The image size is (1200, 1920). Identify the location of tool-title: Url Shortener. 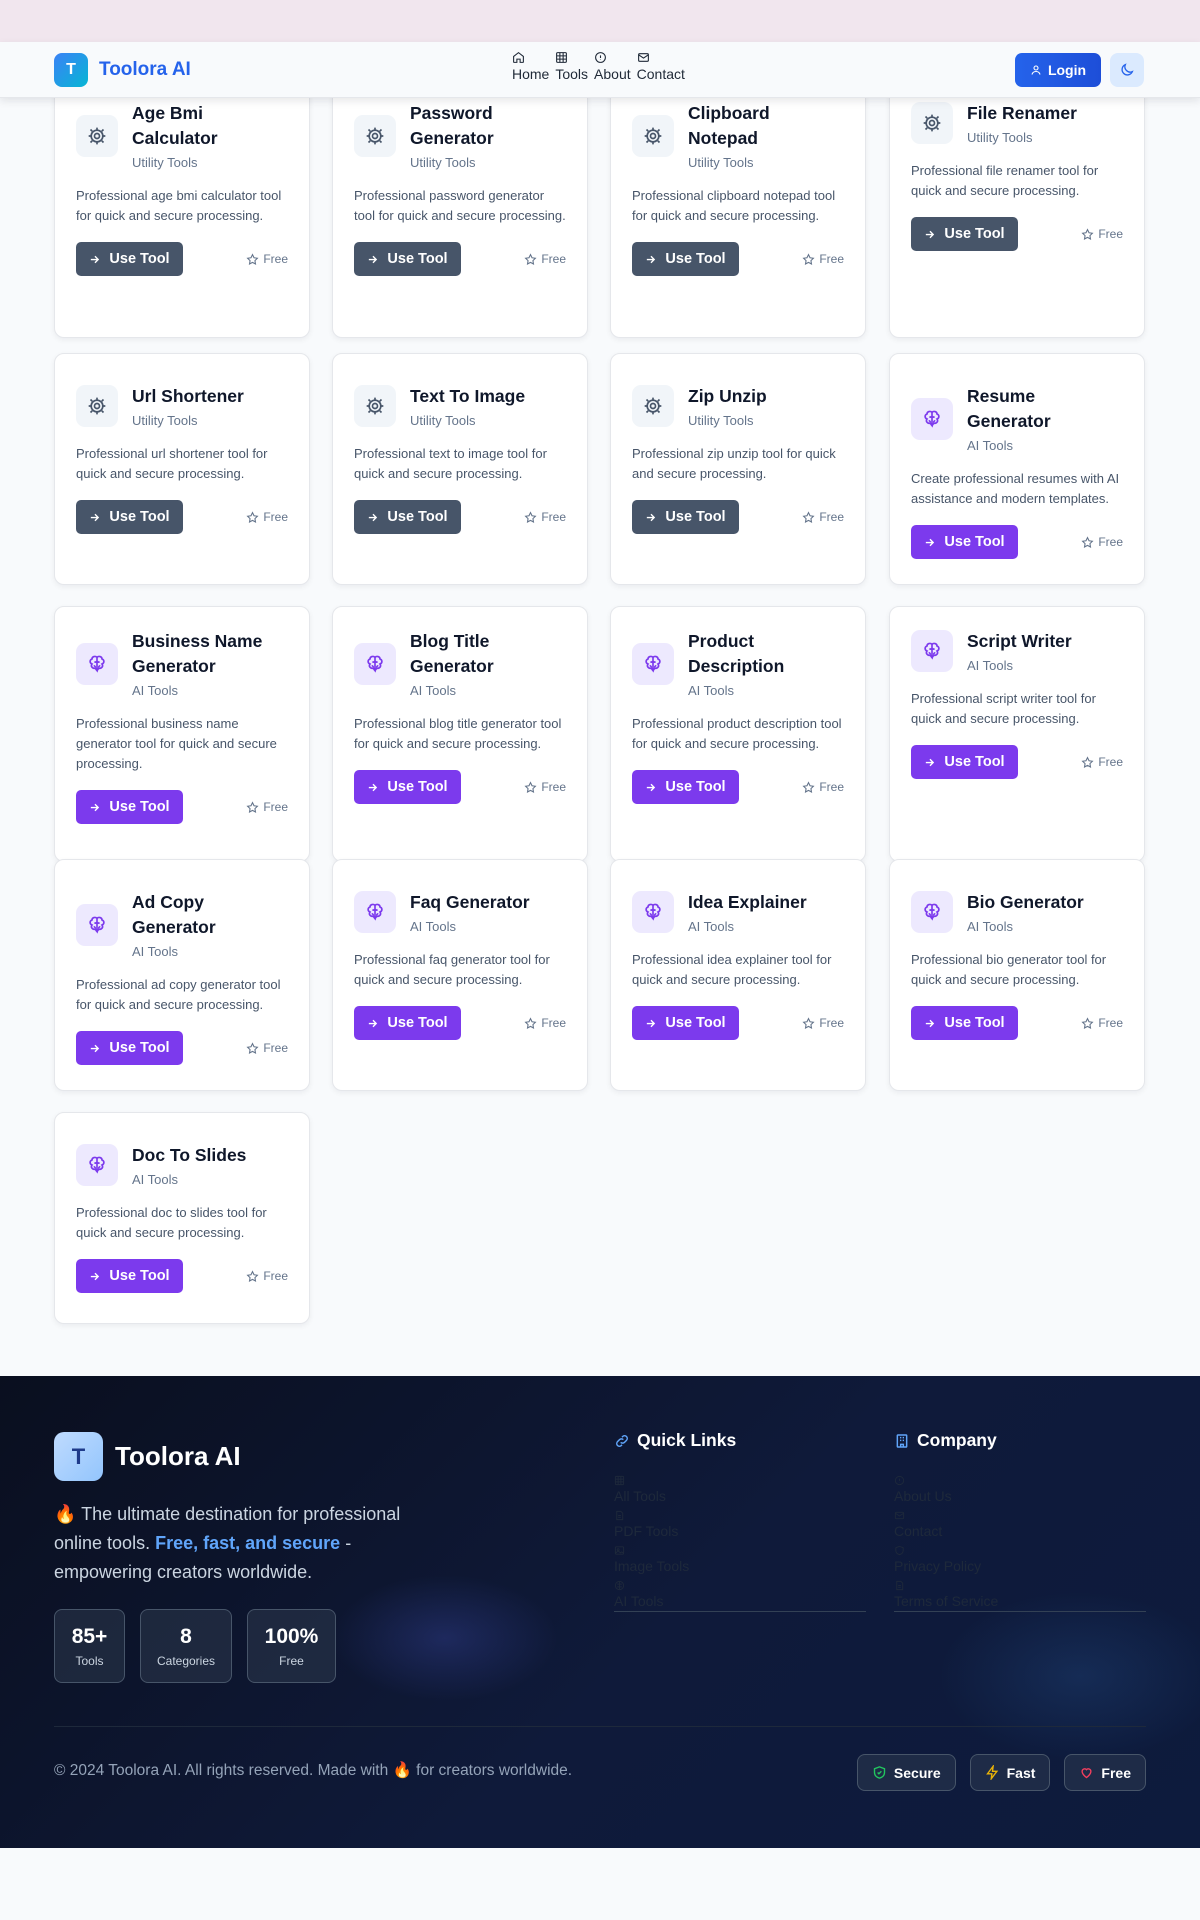
(188, 396).